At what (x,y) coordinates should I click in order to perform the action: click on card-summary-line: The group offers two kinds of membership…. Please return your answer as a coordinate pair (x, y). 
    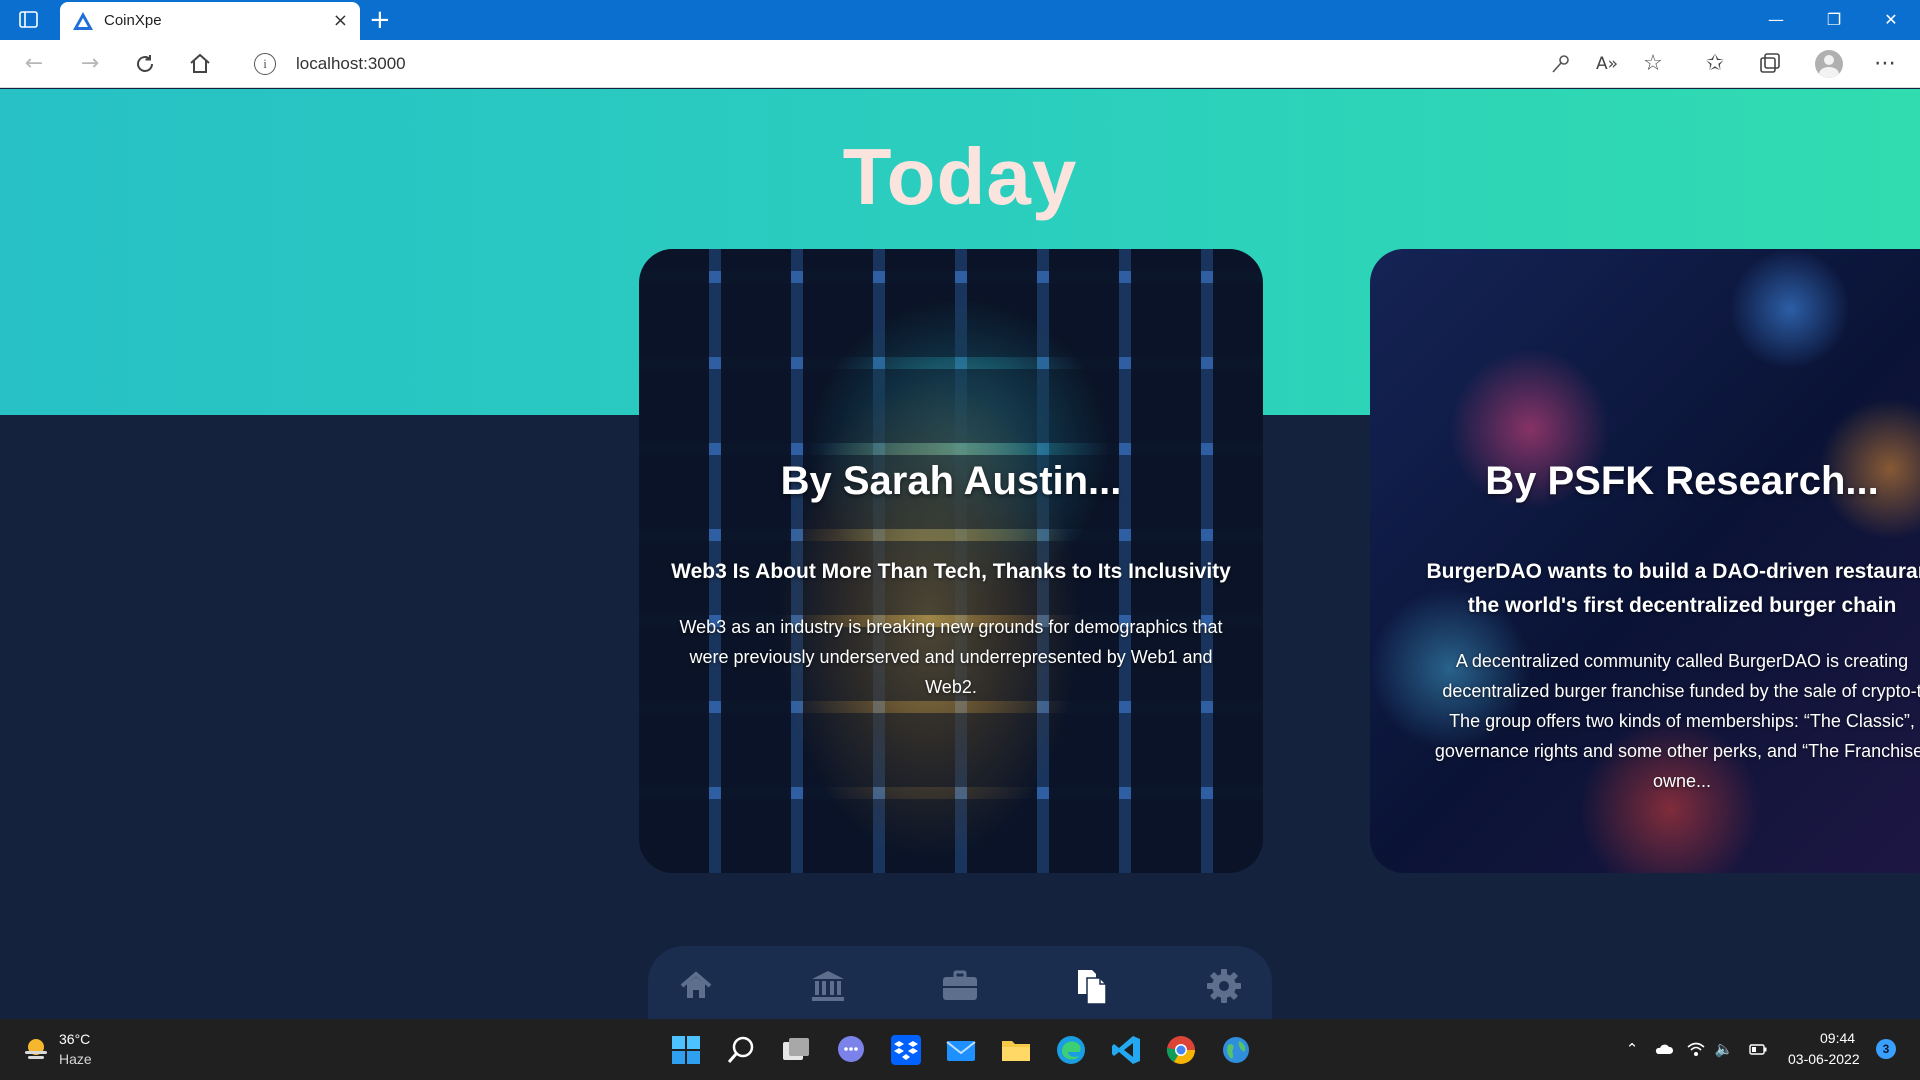
    Looking at the image, I should click on (1682, 721).